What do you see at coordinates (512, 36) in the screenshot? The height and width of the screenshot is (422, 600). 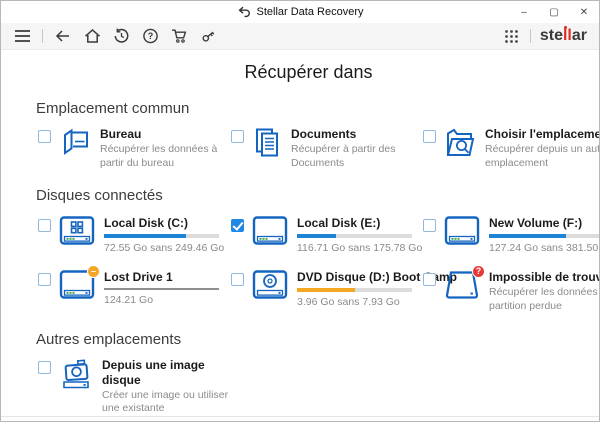 I see `apps-grid-icon` at bounding box center [512, 36].